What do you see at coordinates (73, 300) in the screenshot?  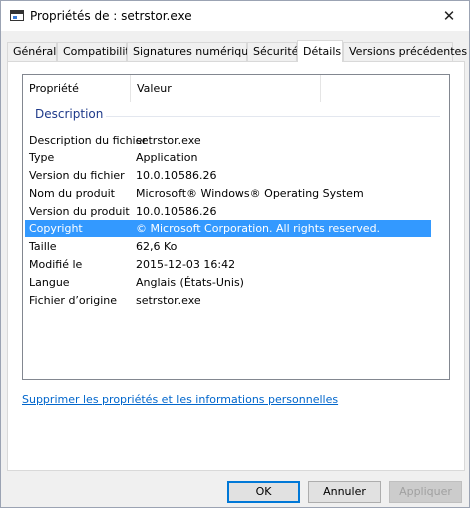 I see `property-key: Fichier d’origine` at bounding box center [73, 300].